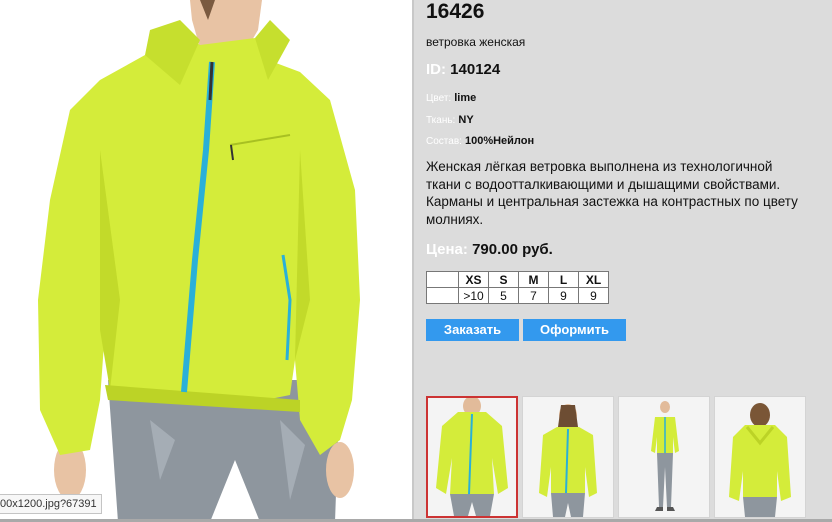  Describe the element at coordinates (455, 11) in the screenshot. I see `product-code: 16426` at that location.